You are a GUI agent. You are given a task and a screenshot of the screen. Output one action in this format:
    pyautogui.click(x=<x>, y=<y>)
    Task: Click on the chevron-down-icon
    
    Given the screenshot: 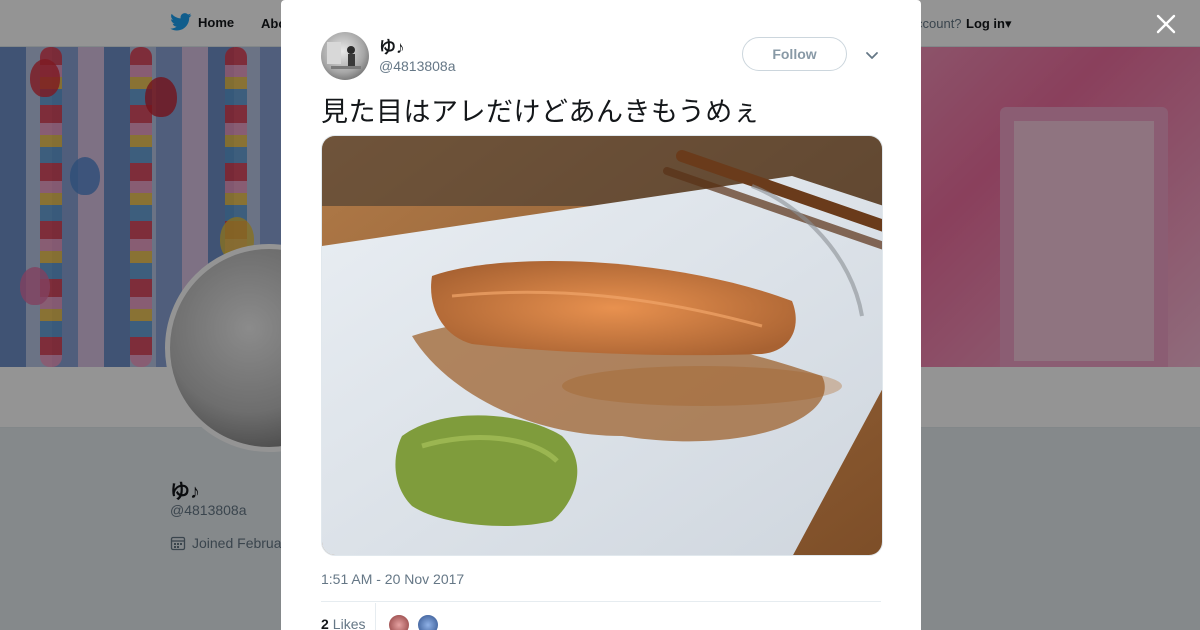 What is the action you would take?
    pyautogui.click(x=872, y=55)
    